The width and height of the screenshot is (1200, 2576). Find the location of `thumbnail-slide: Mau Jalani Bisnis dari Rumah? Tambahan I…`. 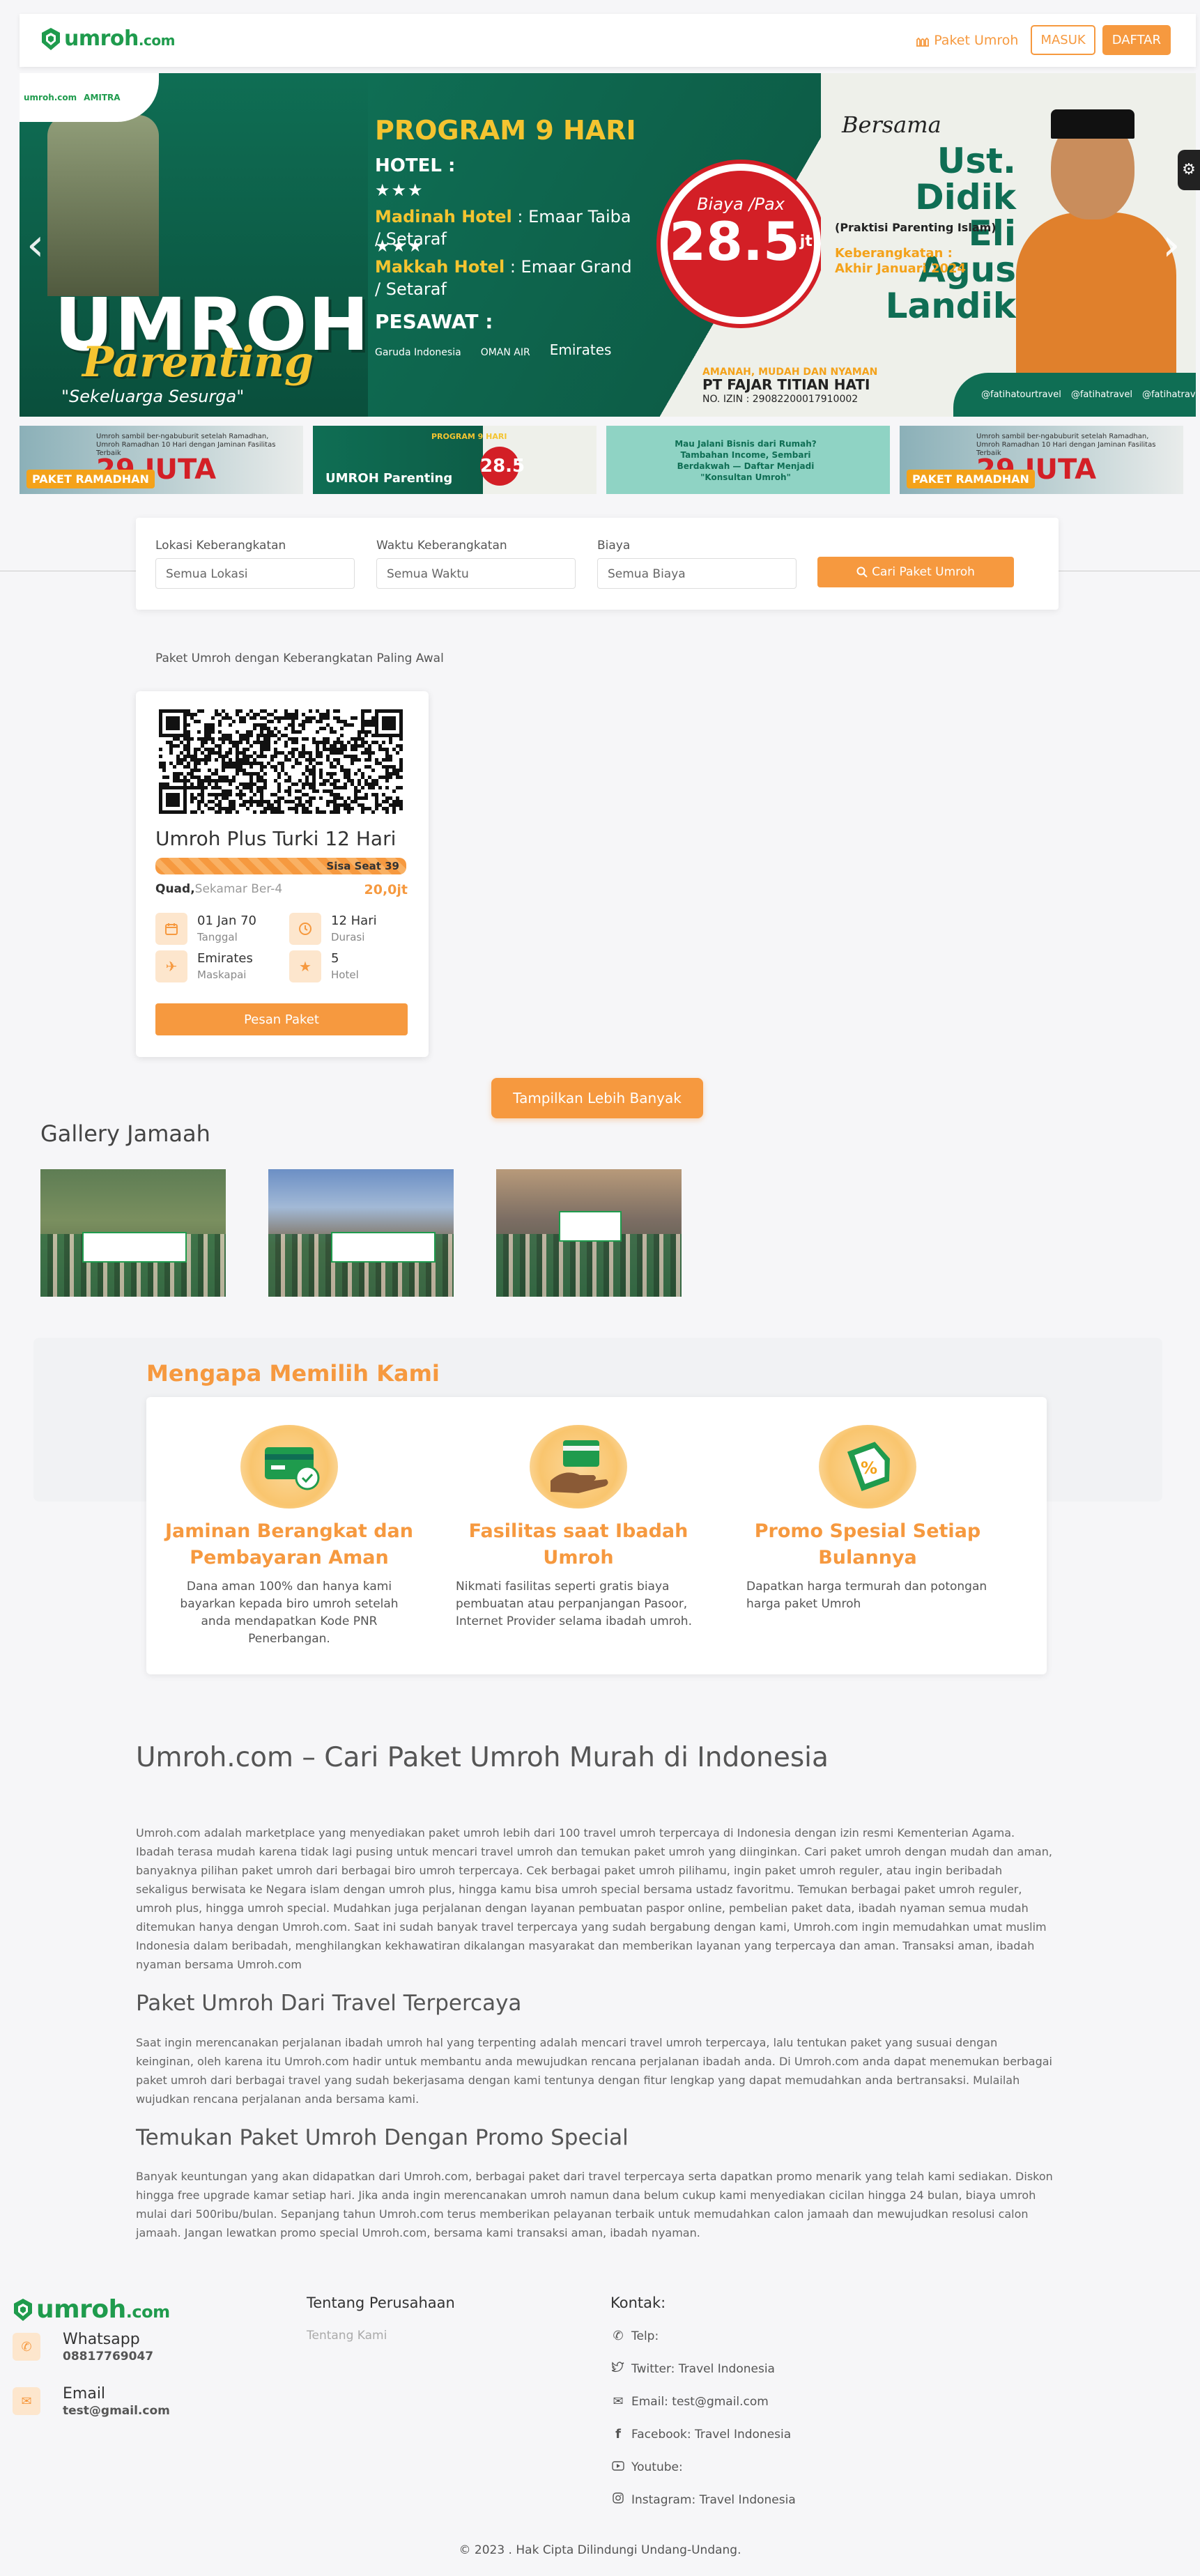

thumbnail-slide: Mau Jalani Bisnis dari Rumah? Tambahan I… is located at coordinates (748, 460).